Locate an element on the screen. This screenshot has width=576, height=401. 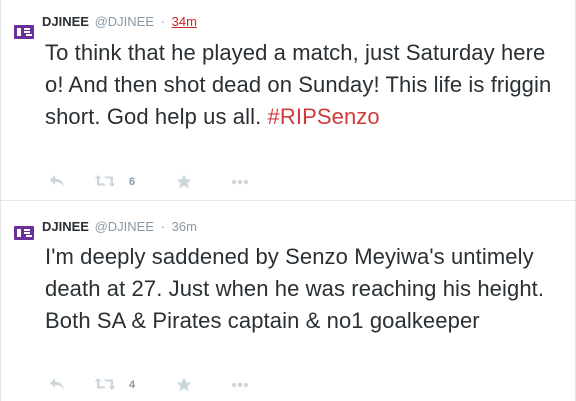
retweet-count: 6 is located at coordinates (132, 182).